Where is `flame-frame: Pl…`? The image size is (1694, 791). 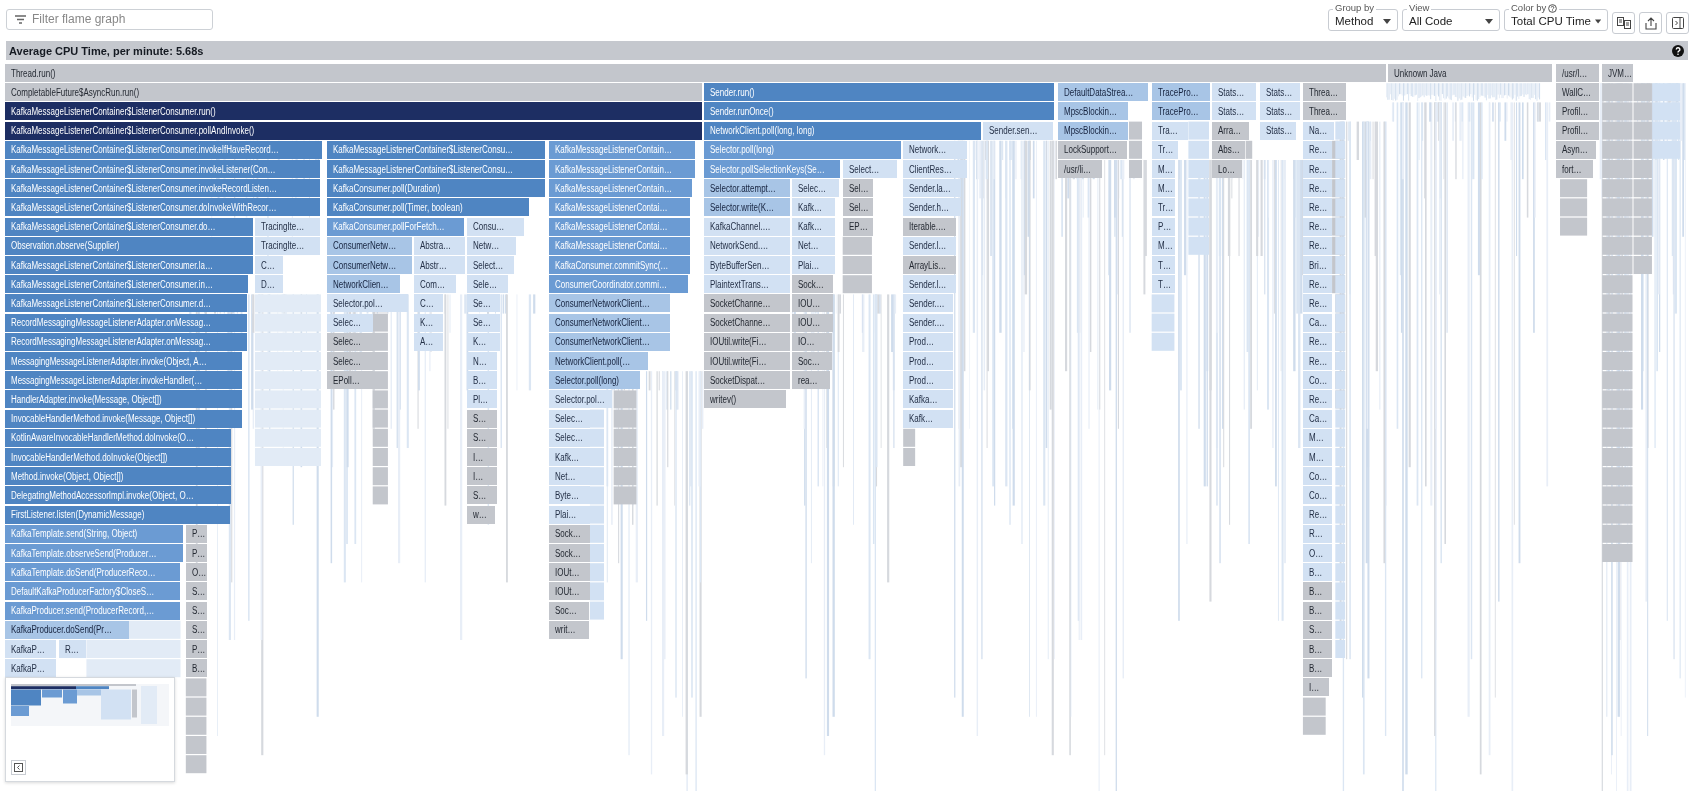
flame-frame: Pl… is located at coordinates (481, 399).